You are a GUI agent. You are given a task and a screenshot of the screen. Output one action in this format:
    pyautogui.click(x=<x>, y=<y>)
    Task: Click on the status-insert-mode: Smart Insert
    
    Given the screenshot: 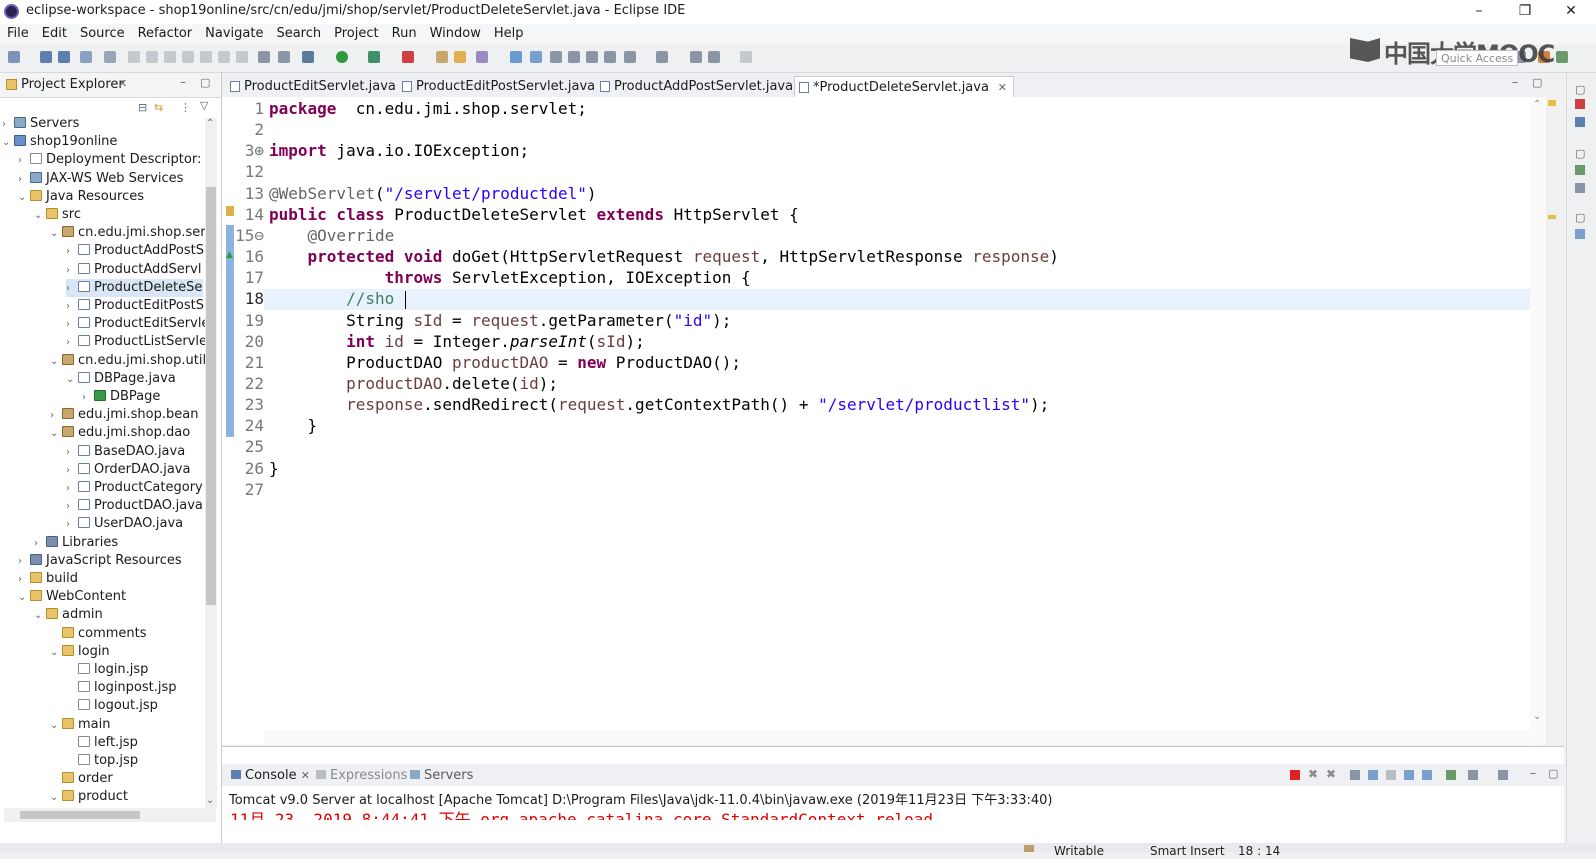 What is the action you would take?
    pyautogui.click(x=1187, y=851)
    